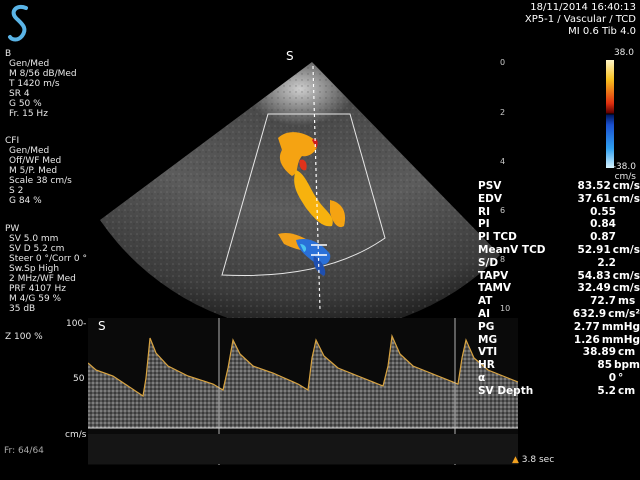 Image resolution: width=640 pixels, height=480 pixels. What do you see at coordinates (580, 19) in the screenshot?
I see `probe-preset: XP5-1 / Vascular / TCD` at bounding box center [580, 19].